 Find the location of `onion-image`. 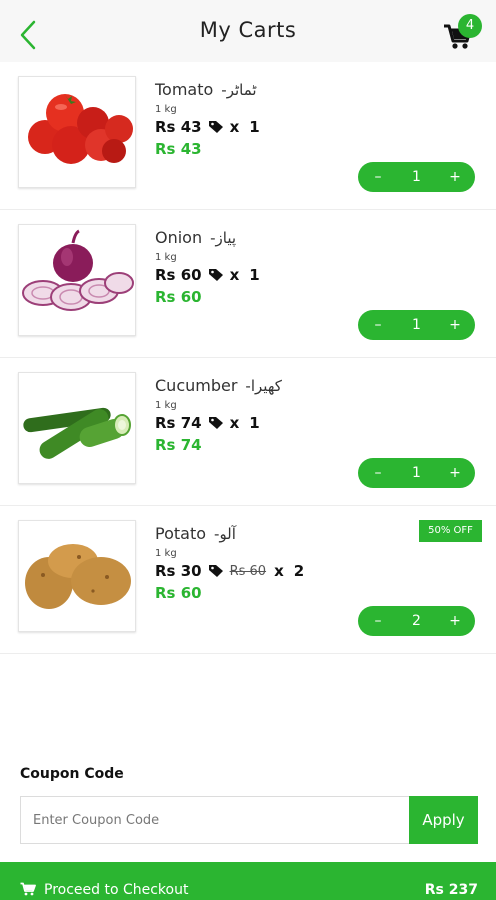

onion-image is located at coordinates (77, 280).